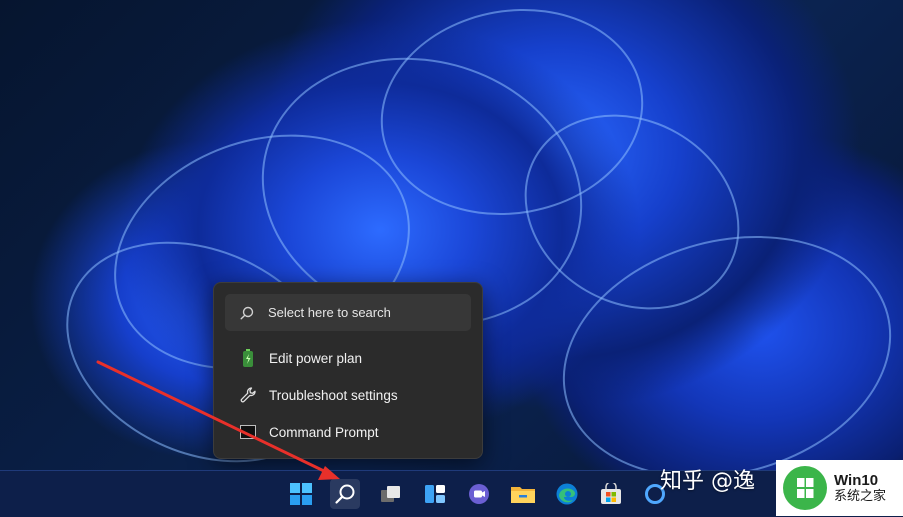 This screenshot has height=517, width=903. What do you see at coordinates (329, 312) in the screenshot?
I see `search-placeholder: Select here to search` at bounding box center [329, 312].